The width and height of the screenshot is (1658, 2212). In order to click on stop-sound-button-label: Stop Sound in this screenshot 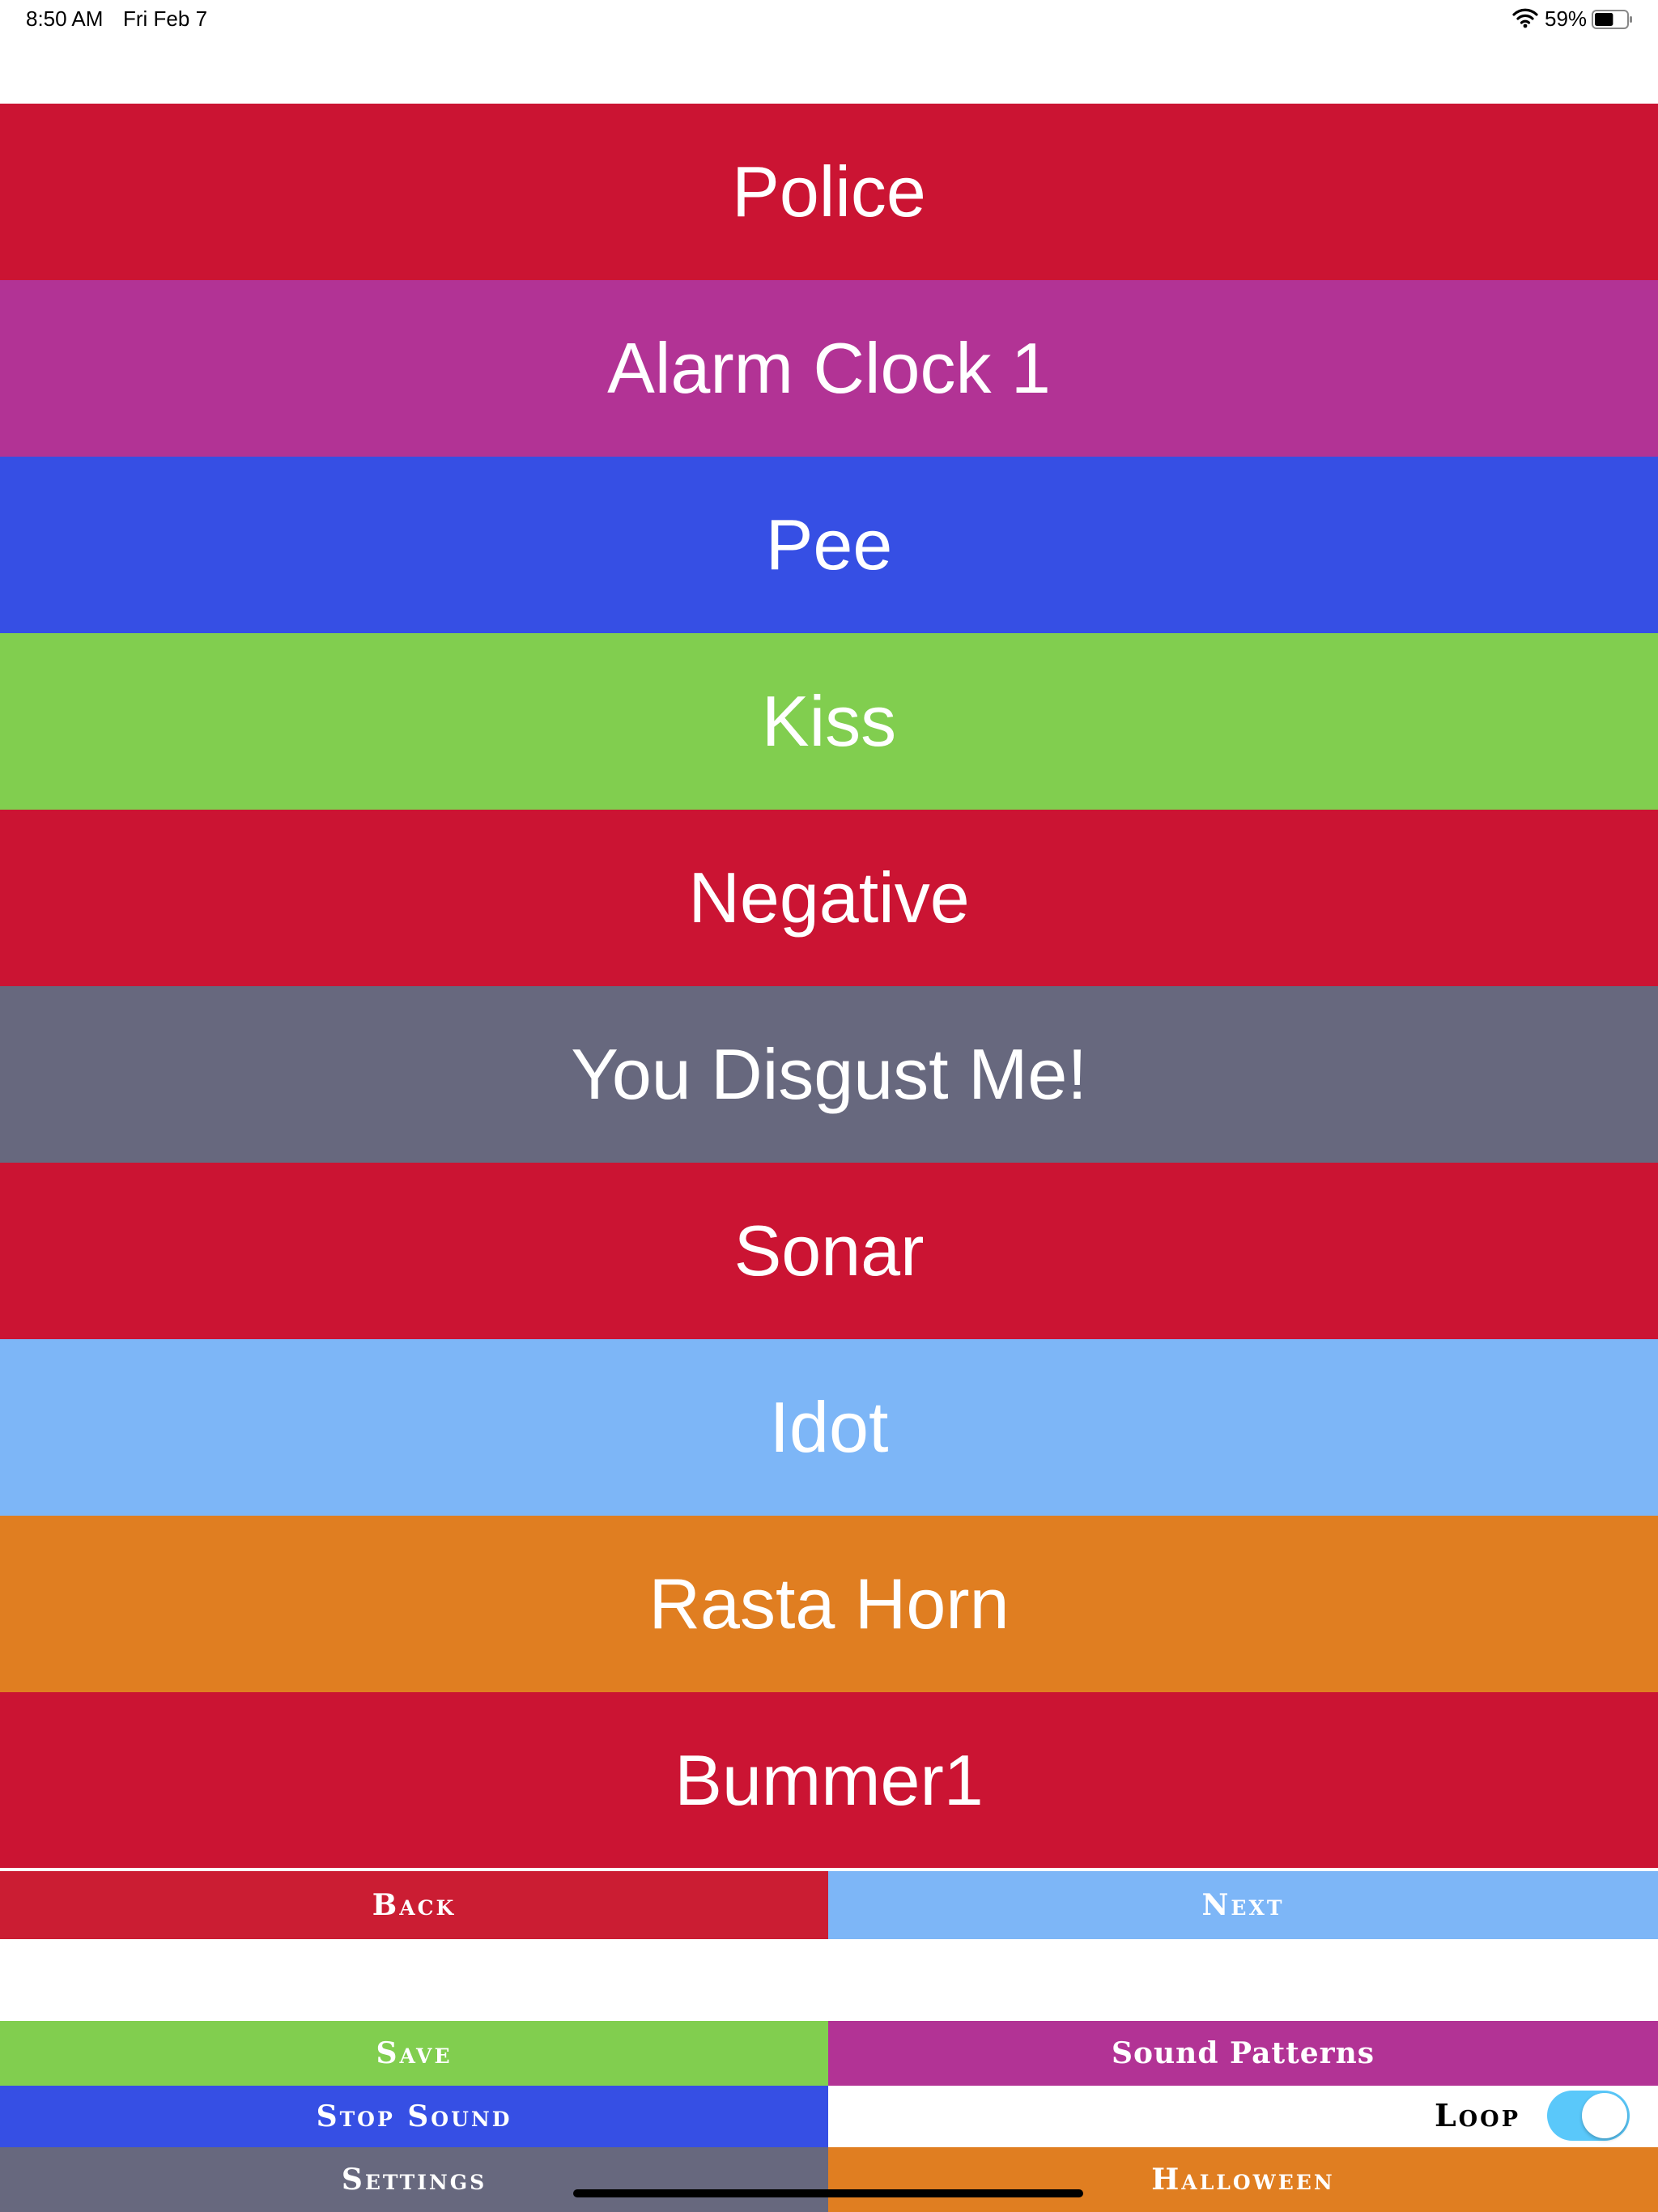, I will do `click(414, 2116)`.